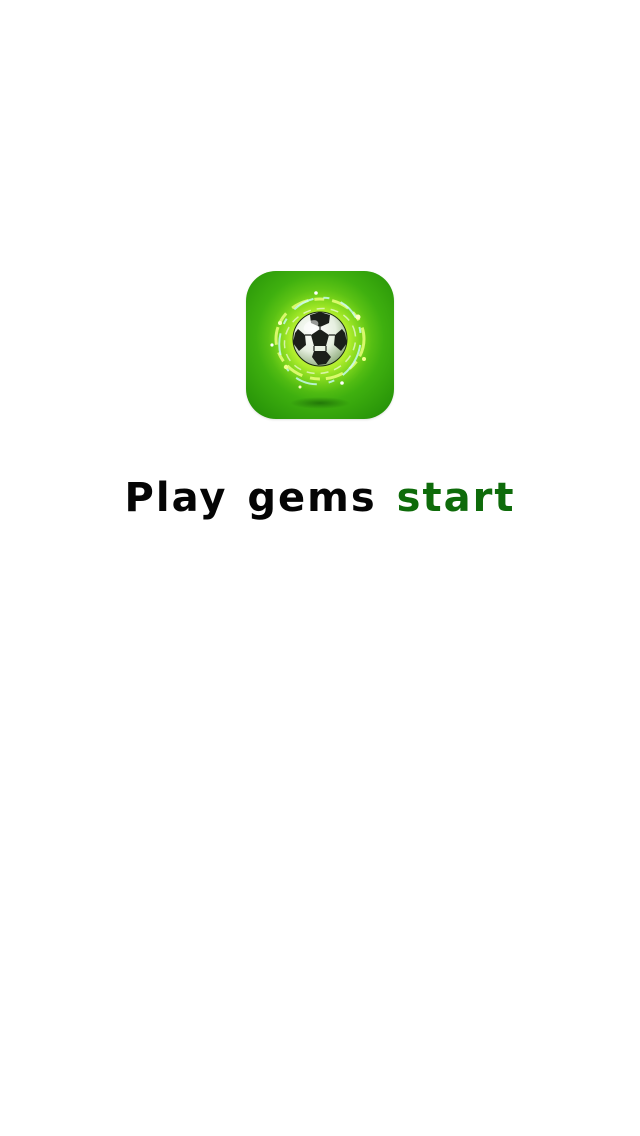 This screenshot has width=640, height=1136. I want to click on title-word-play: Play, so click(176, 498).